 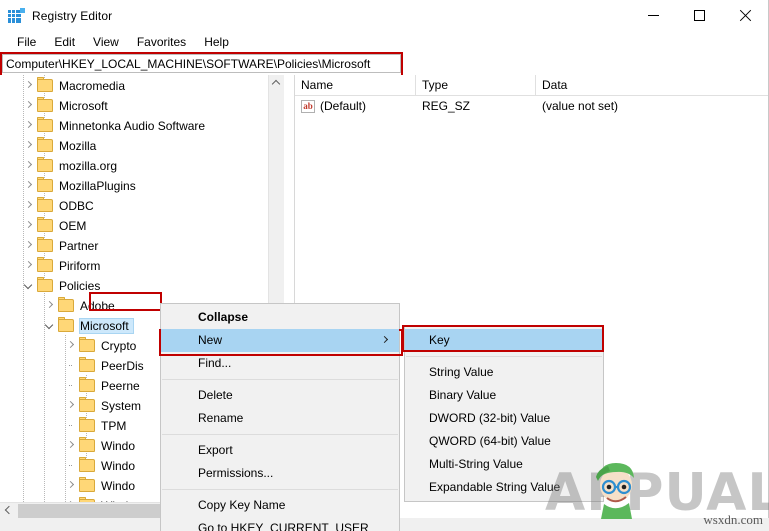 What do you see at coordinates (476, 85) in the screenshot?
I see `column-header-type: Type` at bounding box center [476, 85].